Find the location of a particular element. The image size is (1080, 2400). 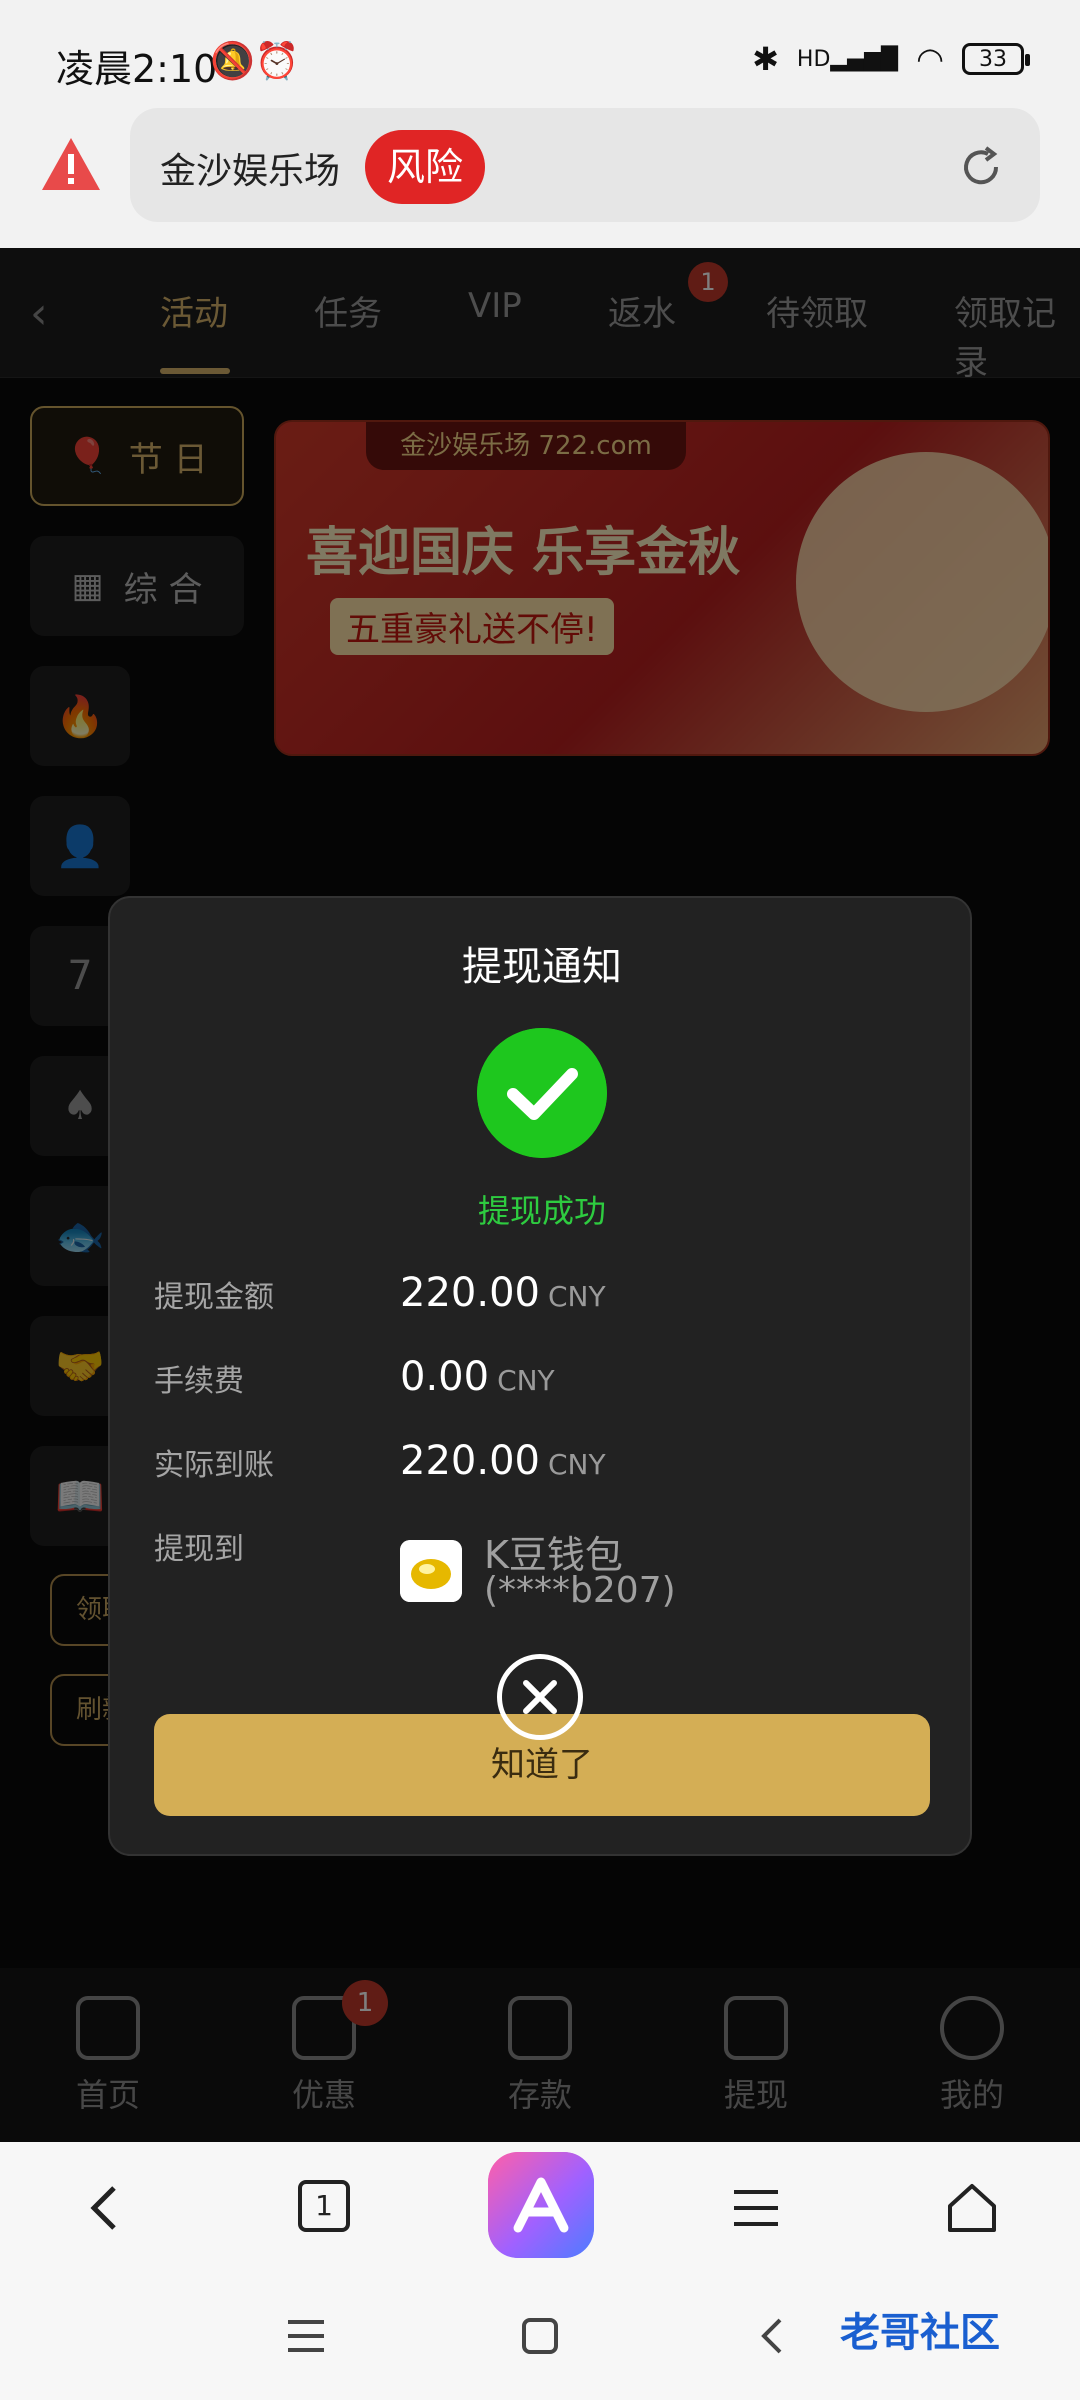

reload-icon is located at coordinates (981, 167).